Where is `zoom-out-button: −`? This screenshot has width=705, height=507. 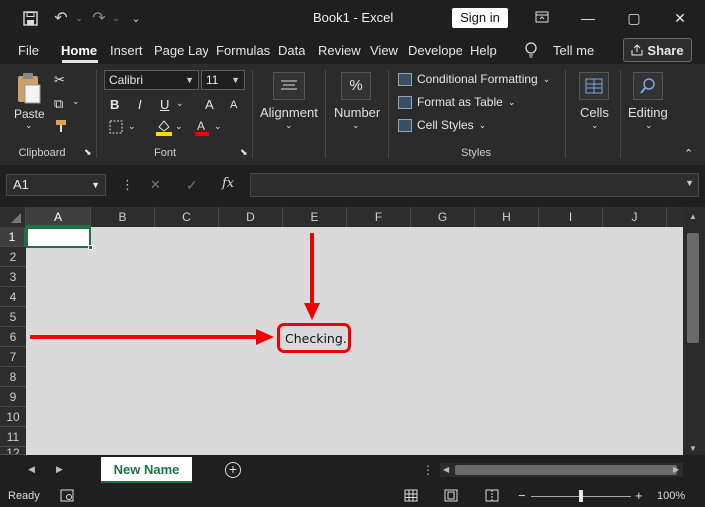
zoom-out-button: − is located at coordinates (522, 495).